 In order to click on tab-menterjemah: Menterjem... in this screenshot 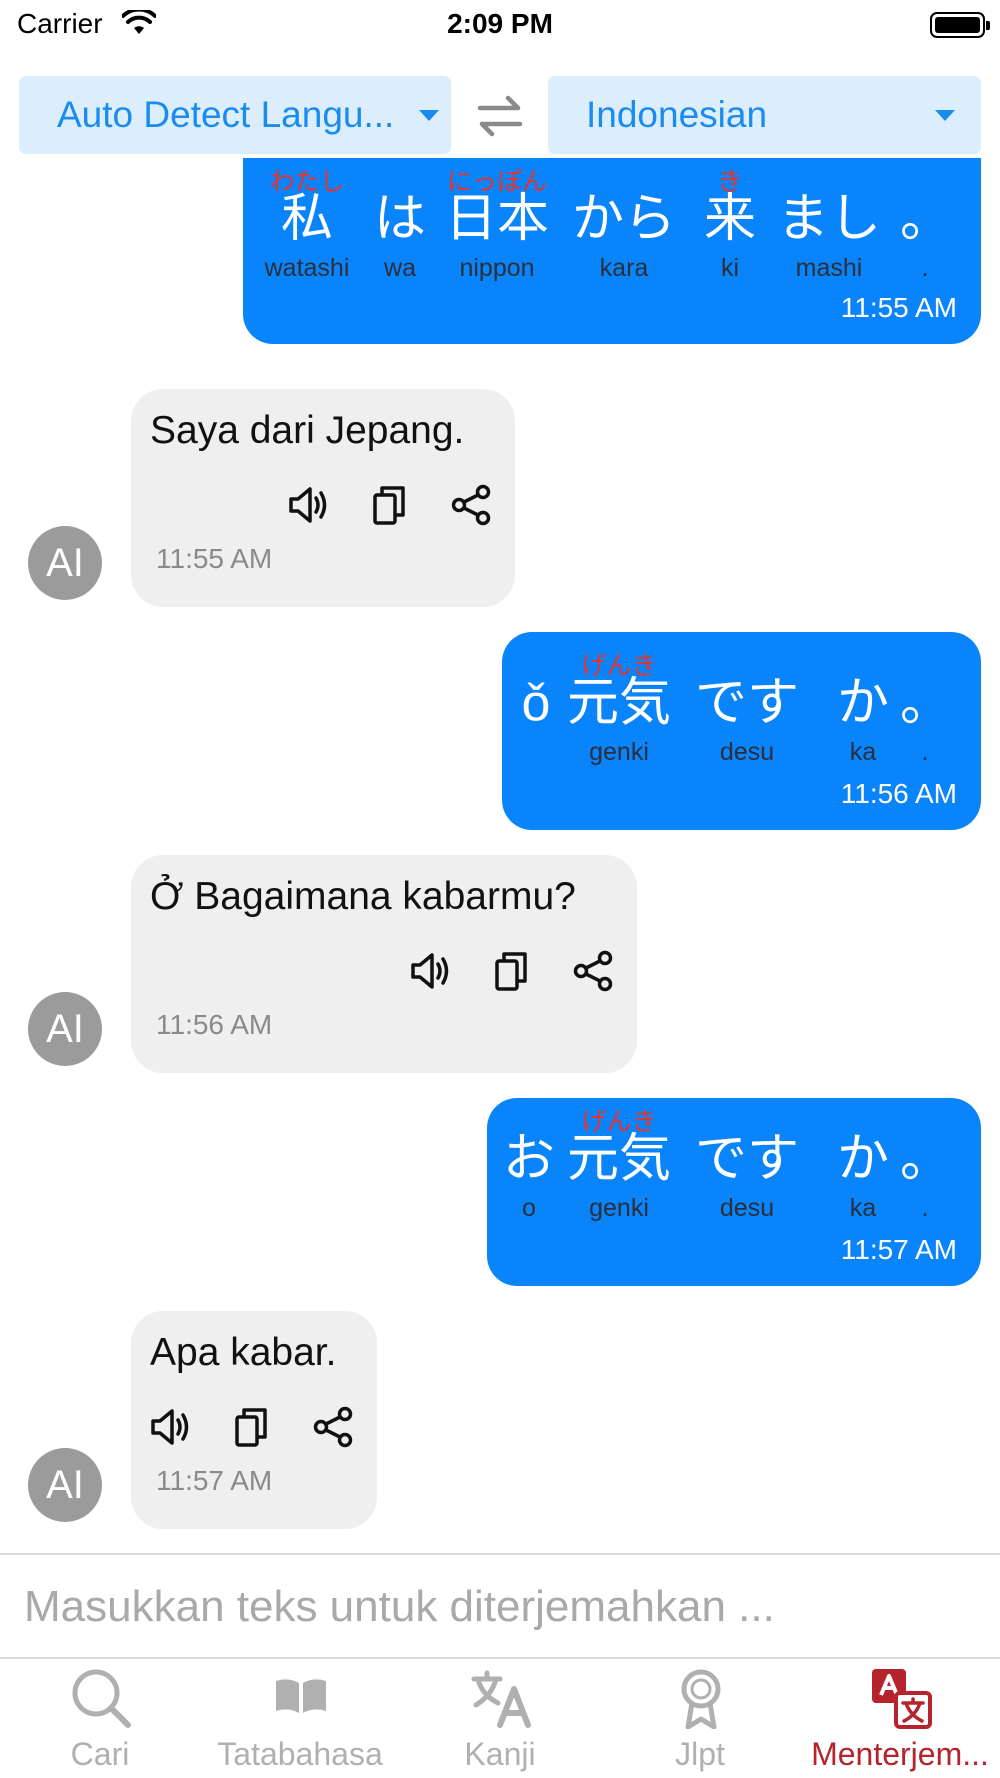, I will do `click(900, 1718)`.